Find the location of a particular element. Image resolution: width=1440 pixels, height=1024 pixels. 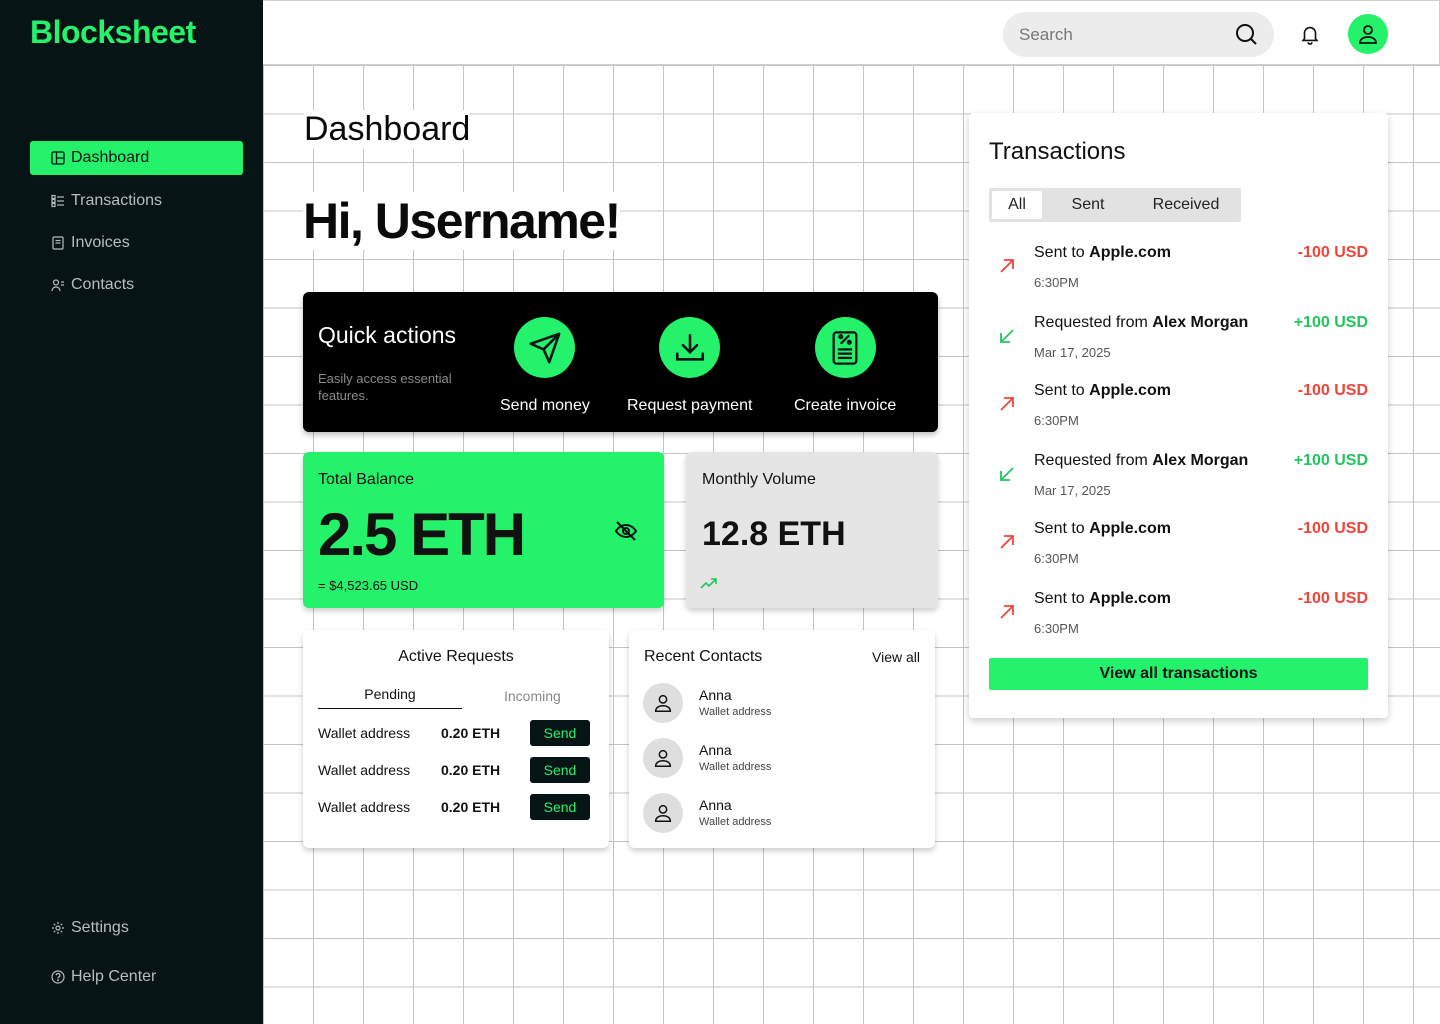

balance-usd: = $4,523.65 USD is located at coordinates (368, 585).